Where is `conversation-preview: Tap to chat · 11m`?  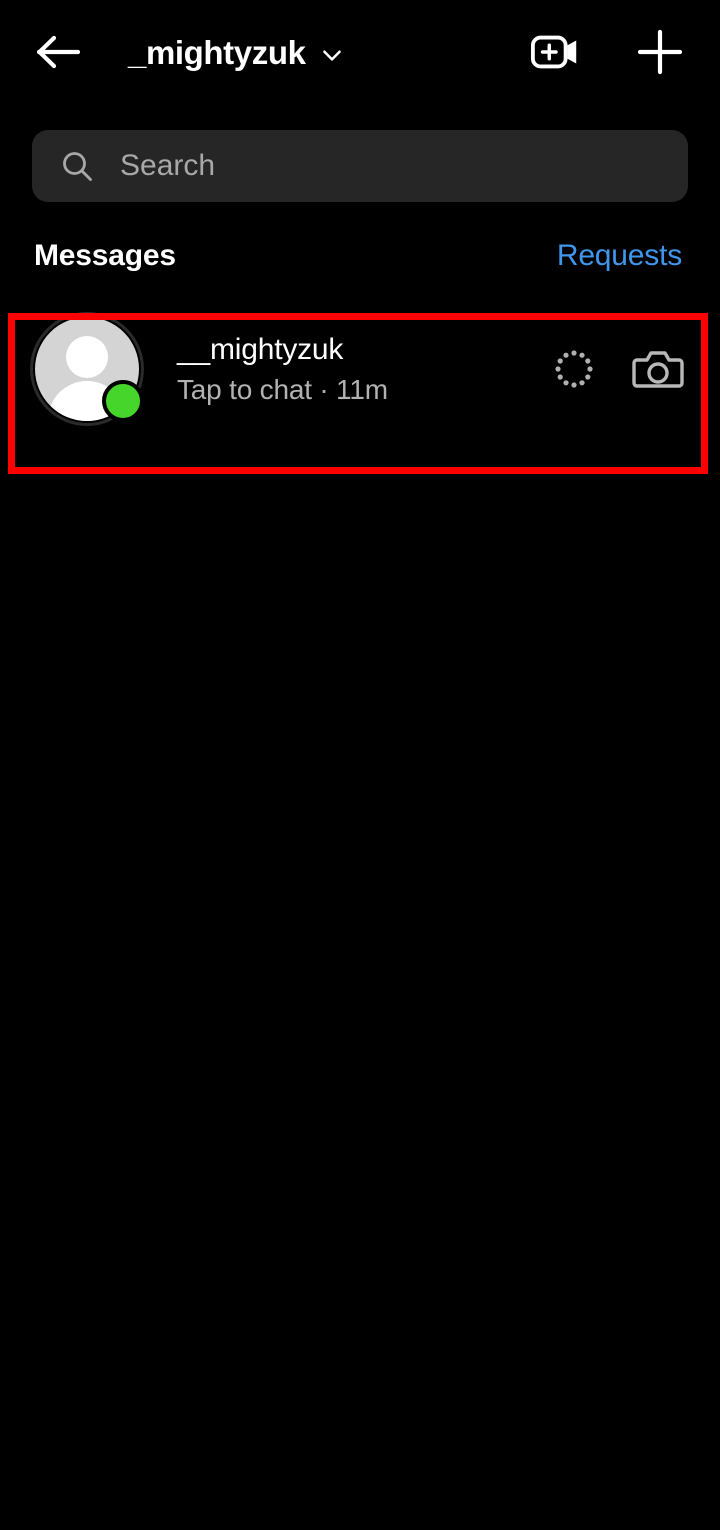
conversation-preview: Tap to chat · 11m is located at coordinates (282, 389).